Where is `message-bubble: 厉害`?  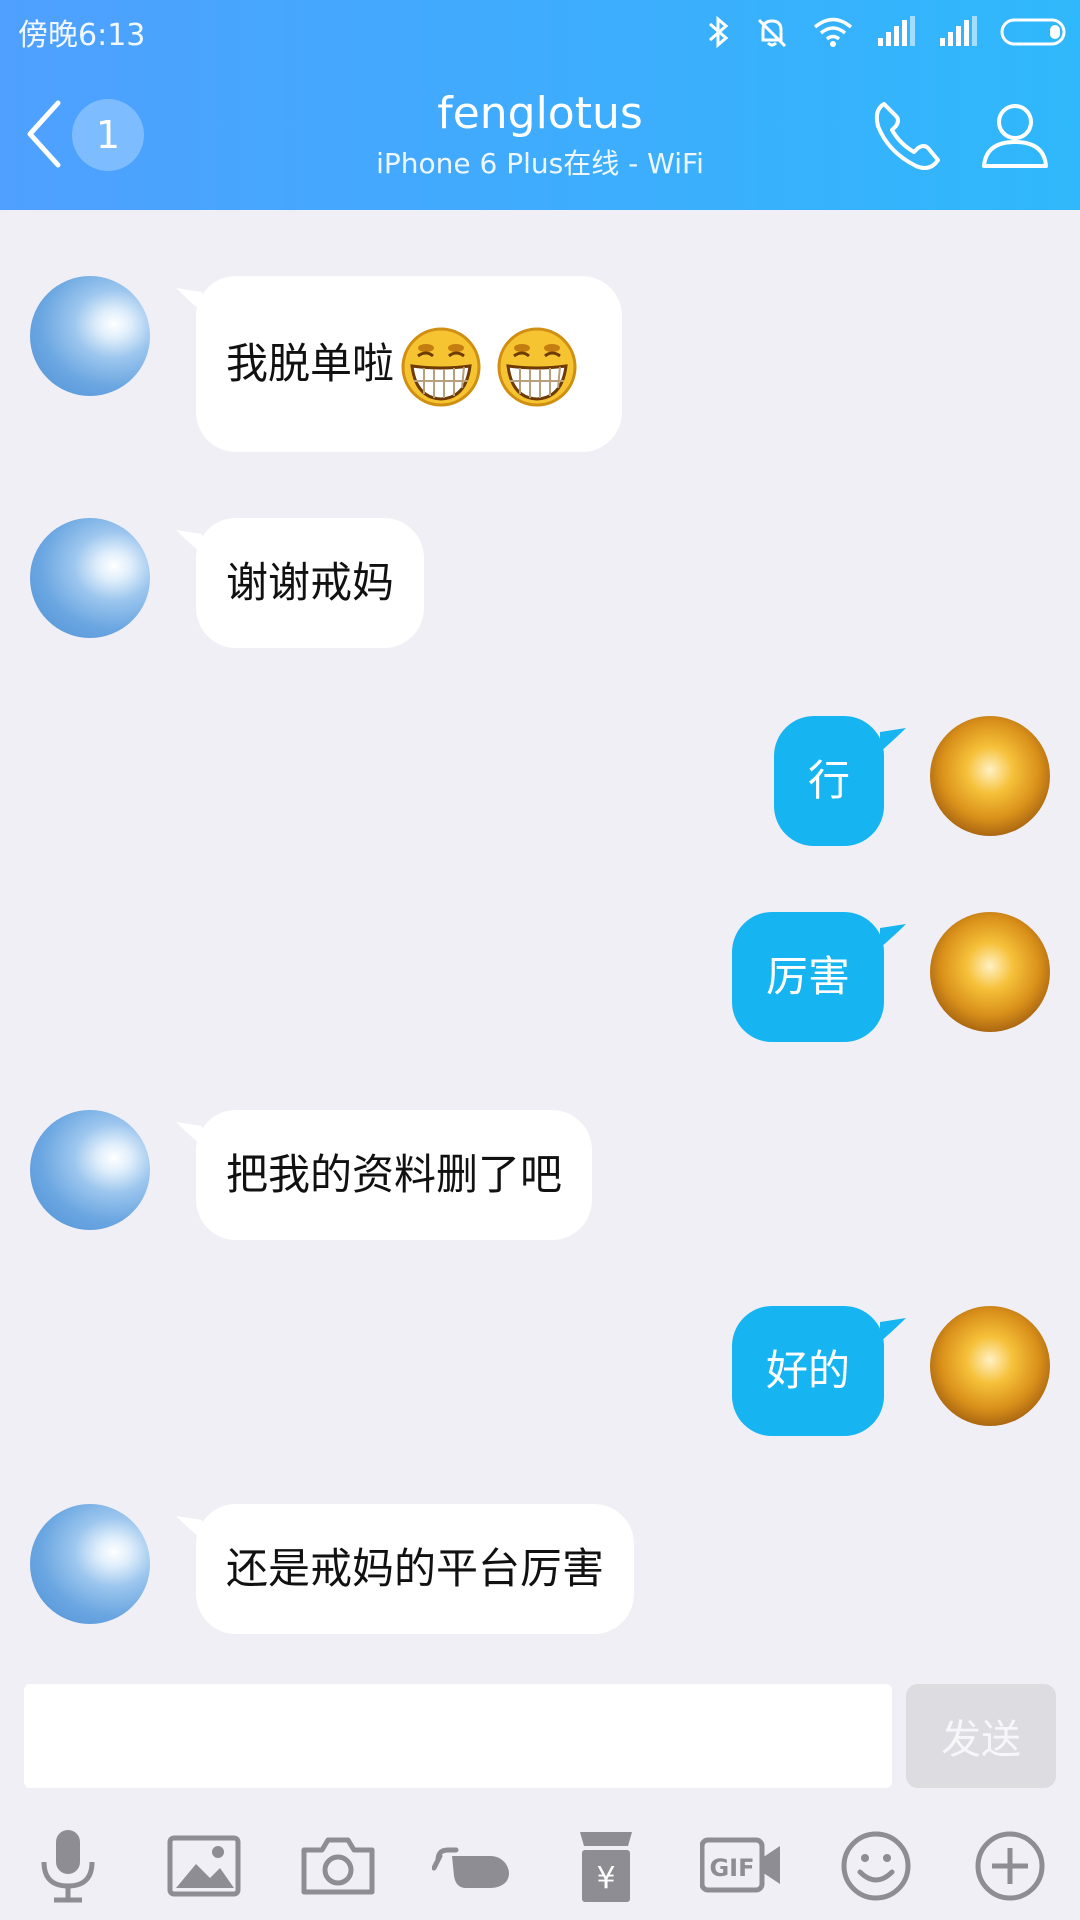
message-bubble: 厉害 is located at coordinates (807, 977).